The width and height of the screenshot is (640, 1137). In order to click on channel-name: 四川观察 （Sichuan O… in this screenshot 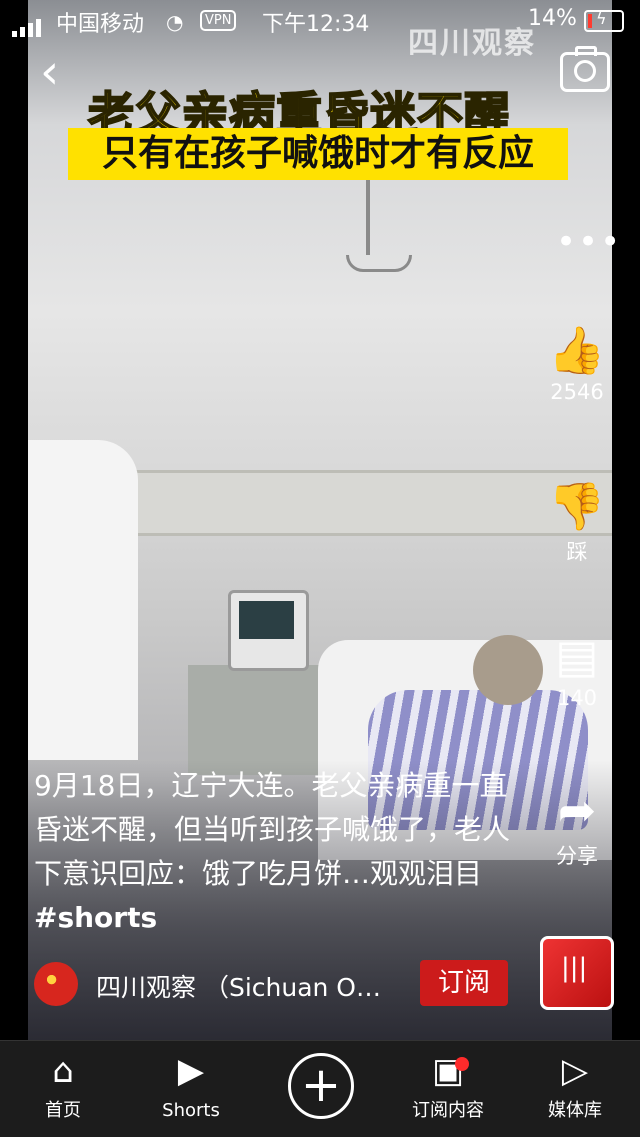, I will do `click(261, 986)`.